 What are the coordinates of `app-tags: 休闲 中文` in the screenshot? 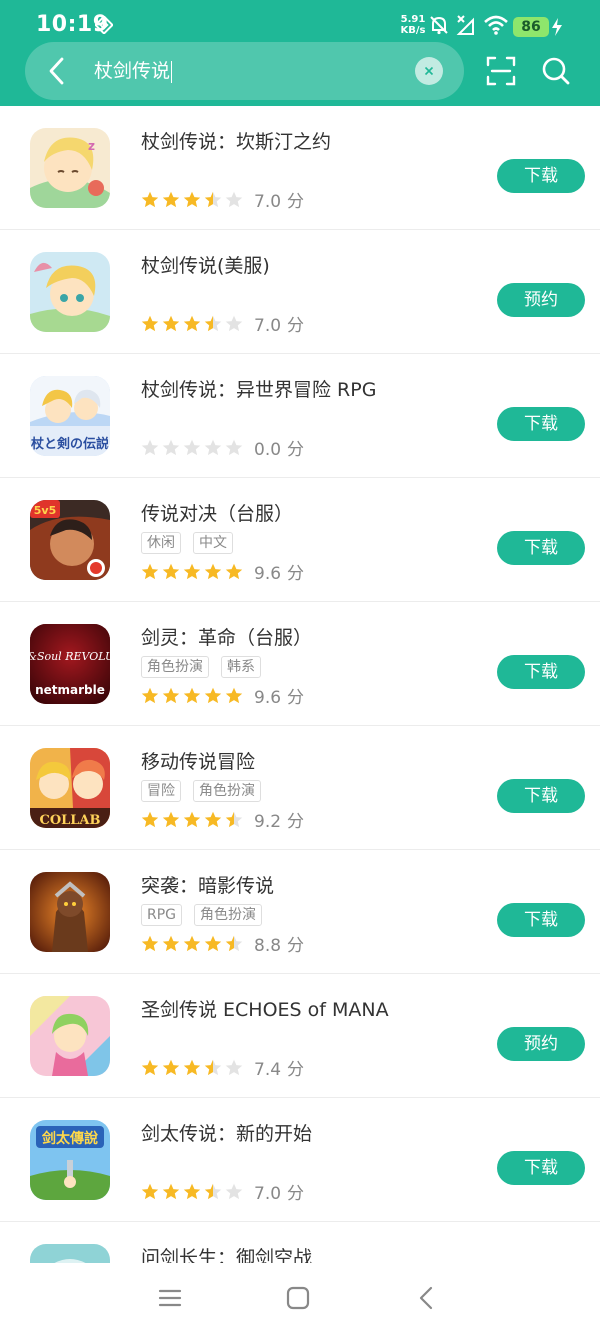 It's located at (187, 543).